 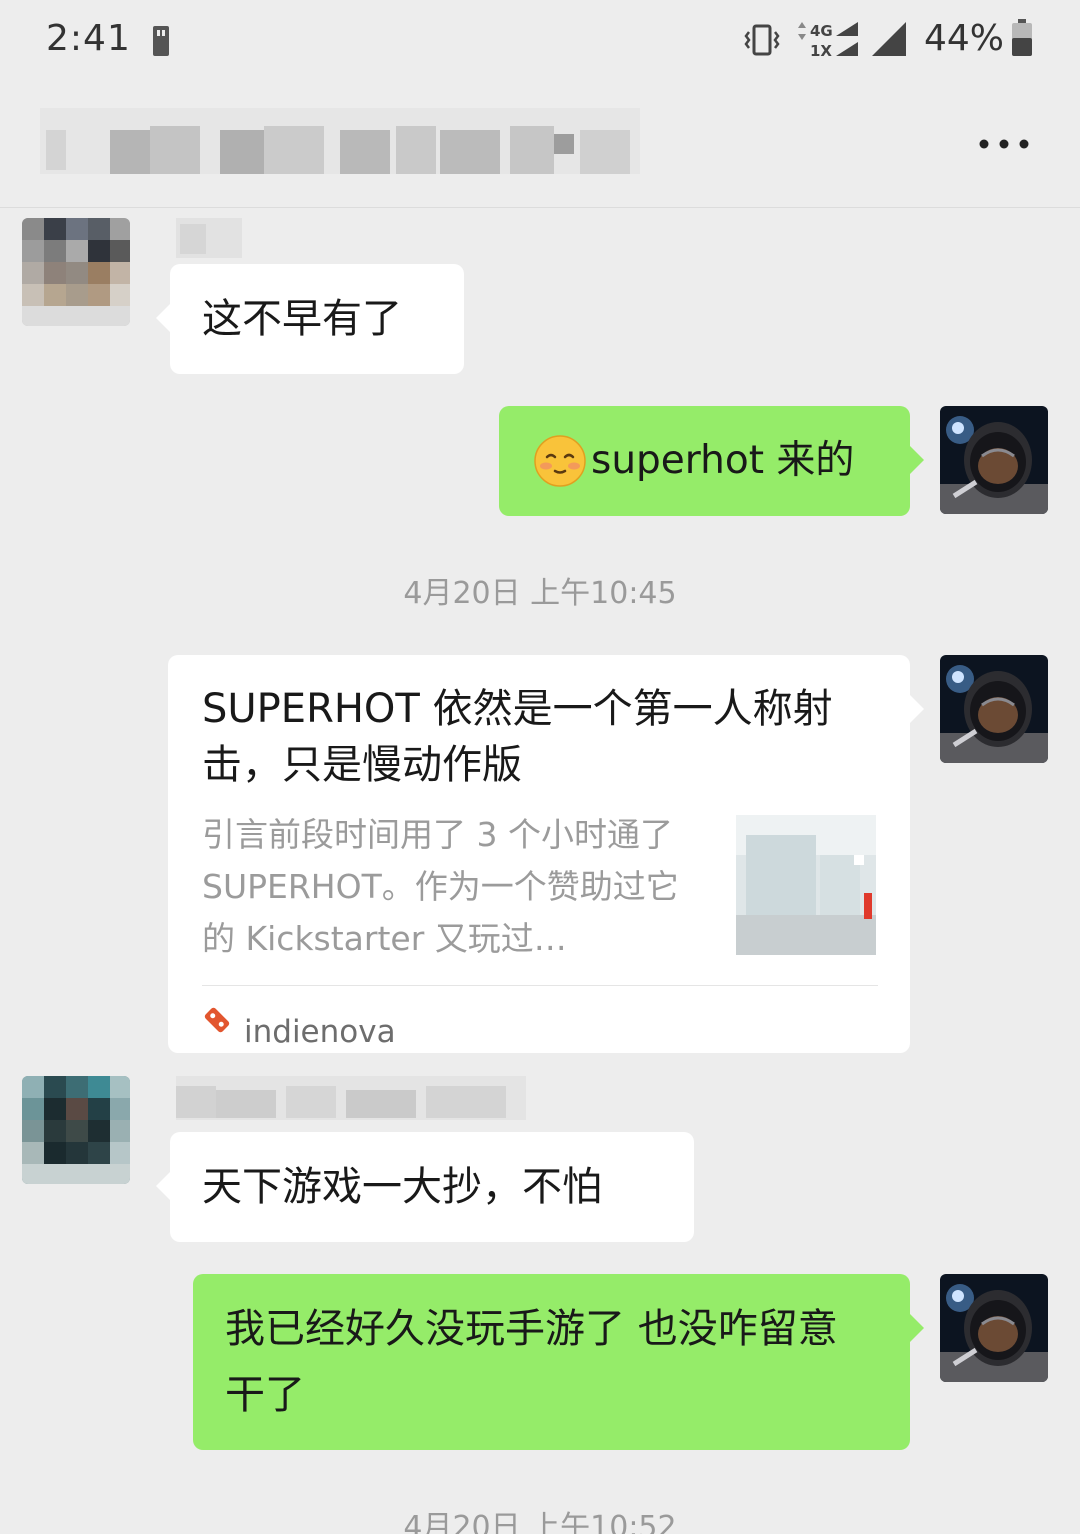 I want to click on battery-icon, so click(x=1022, y=37).